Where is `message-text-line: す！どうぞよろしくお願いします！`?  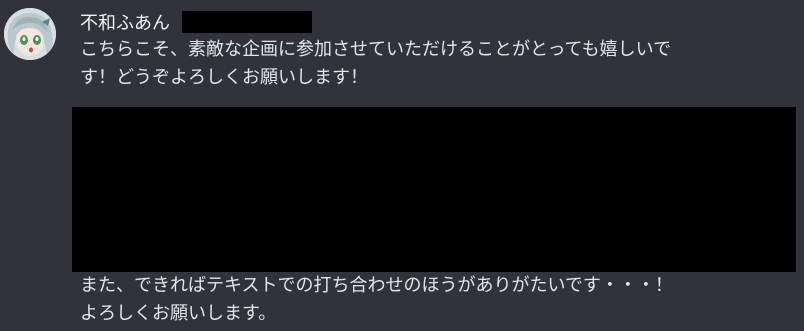
message-text-line: す！どうぞよろしくお願いします！ is located at coordinates (224, 77).